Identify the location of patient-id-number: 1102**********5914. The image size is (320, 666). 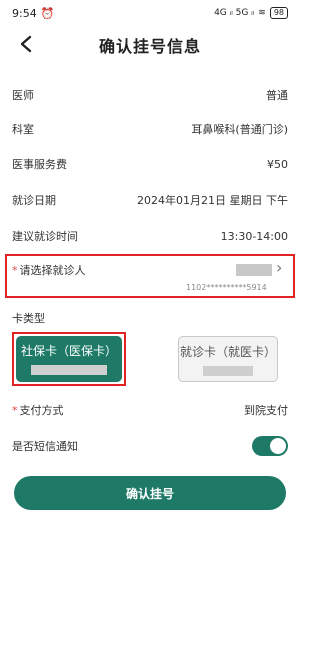
(226, 287).